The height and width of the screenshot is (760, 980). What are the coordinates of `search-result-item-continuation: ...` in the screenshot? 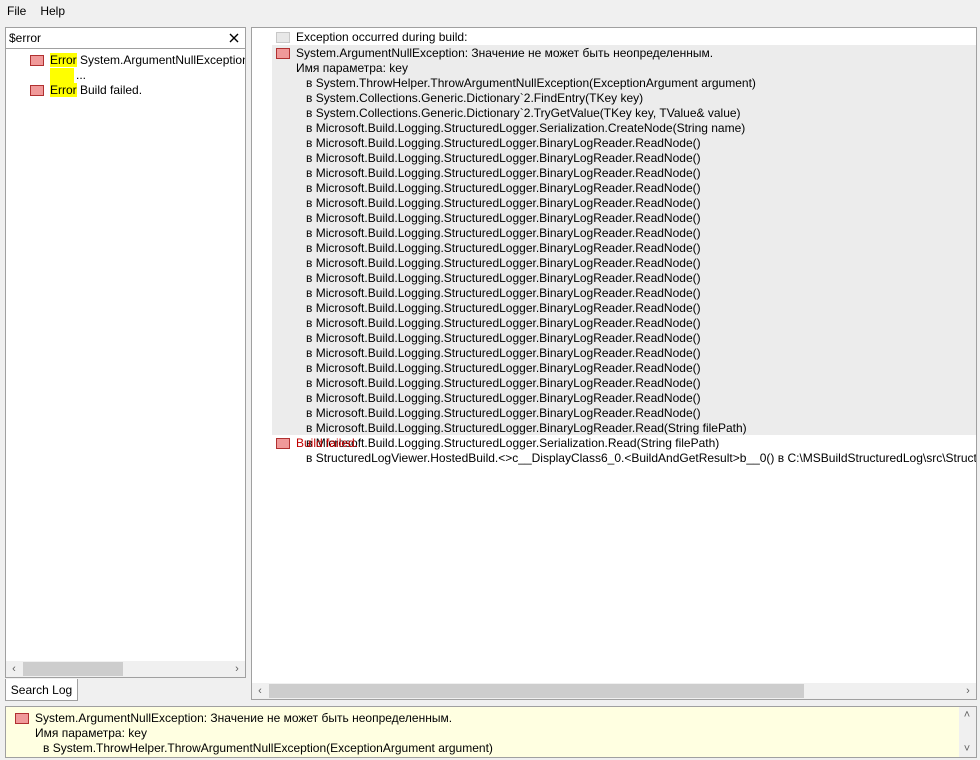 It's located at (68, 68).